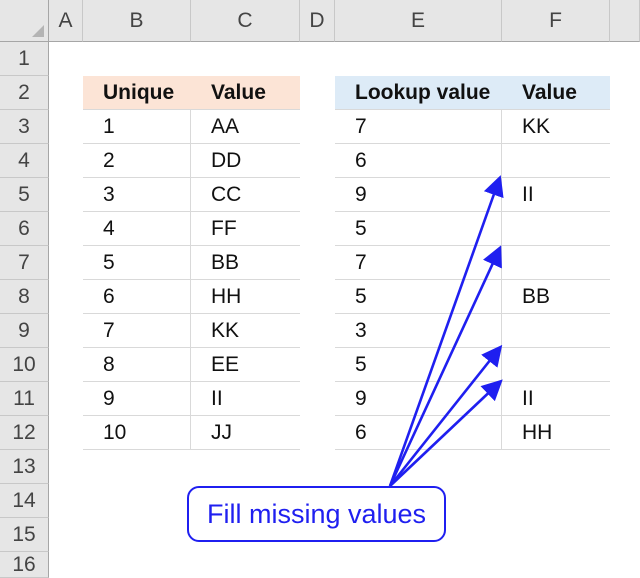 The height and width of the screenshot is (578, 640). What do you see at coordinates (137, 93) in the screenshot?
I see `left-table-header-unique: Unique` at bounding box center [137, 93].